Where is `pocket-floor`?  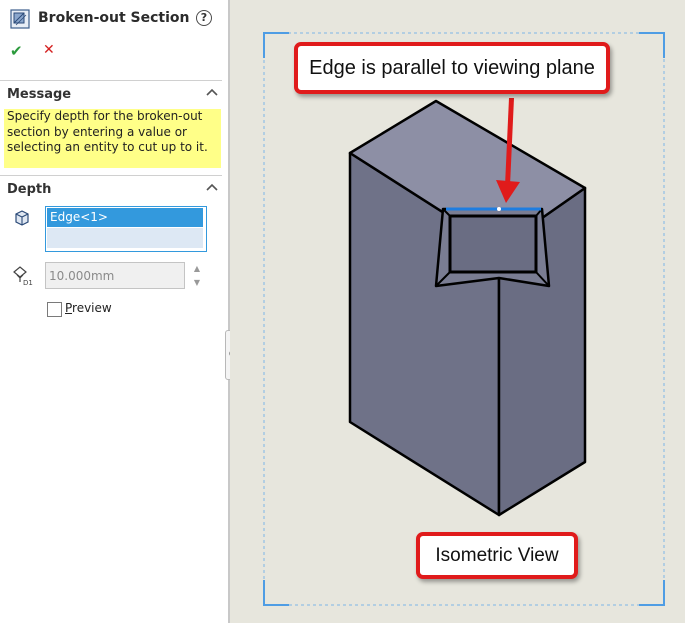 pocket-floor is located at coordinates (493, 244).